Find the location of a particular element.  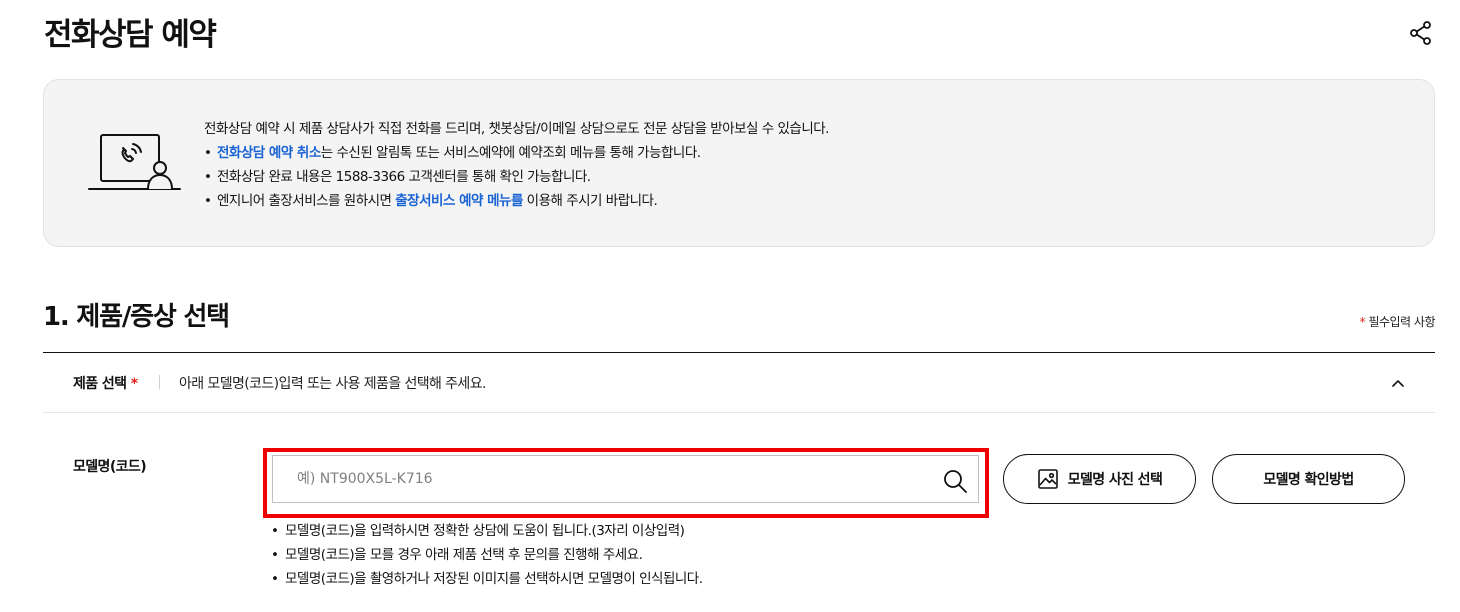

search-icon is located at coordinates (955, 481).